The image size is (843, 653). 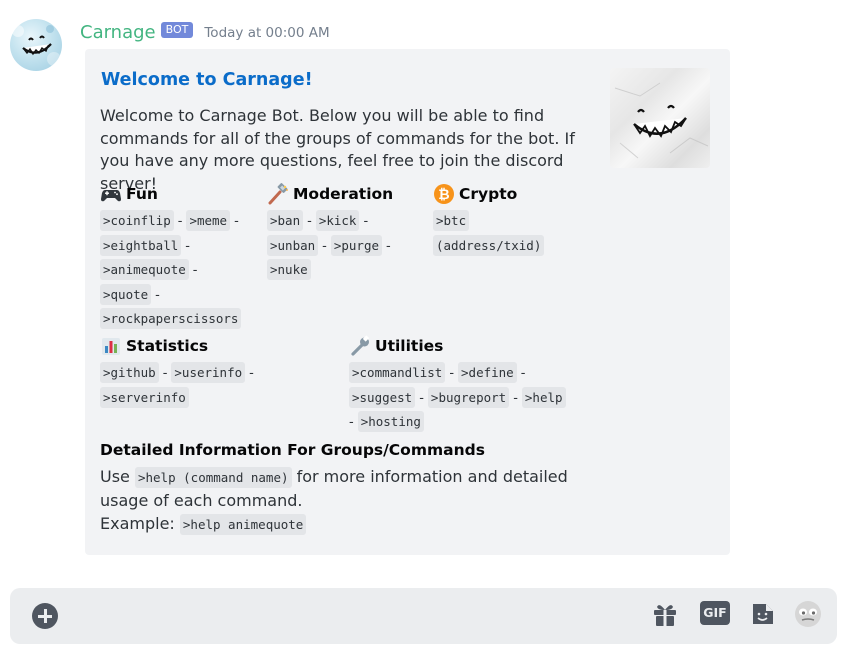 I want to click on bot-avatar, so click(x=36, y=45).